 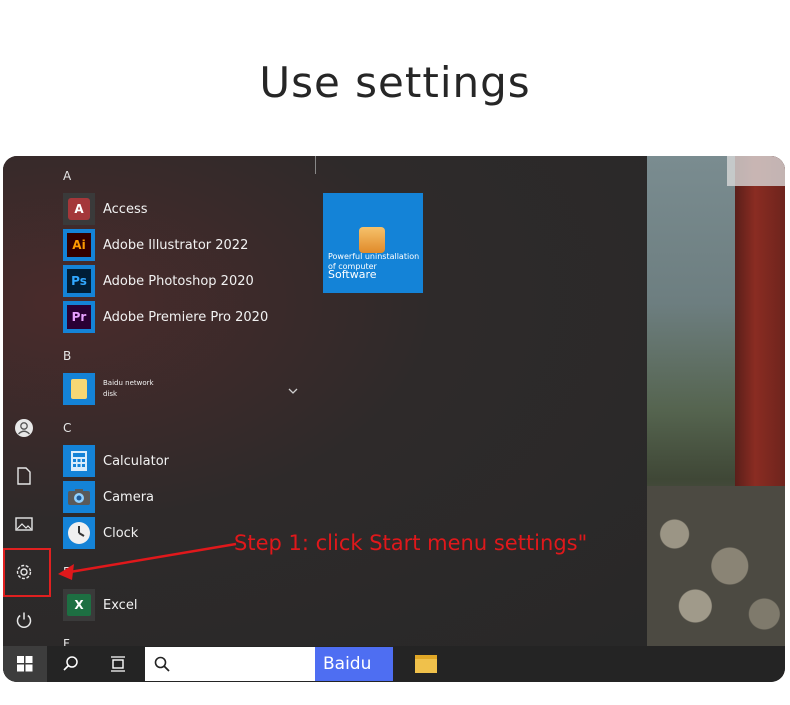 I want to click on excel-icon: X, so click(x=79, y=605).